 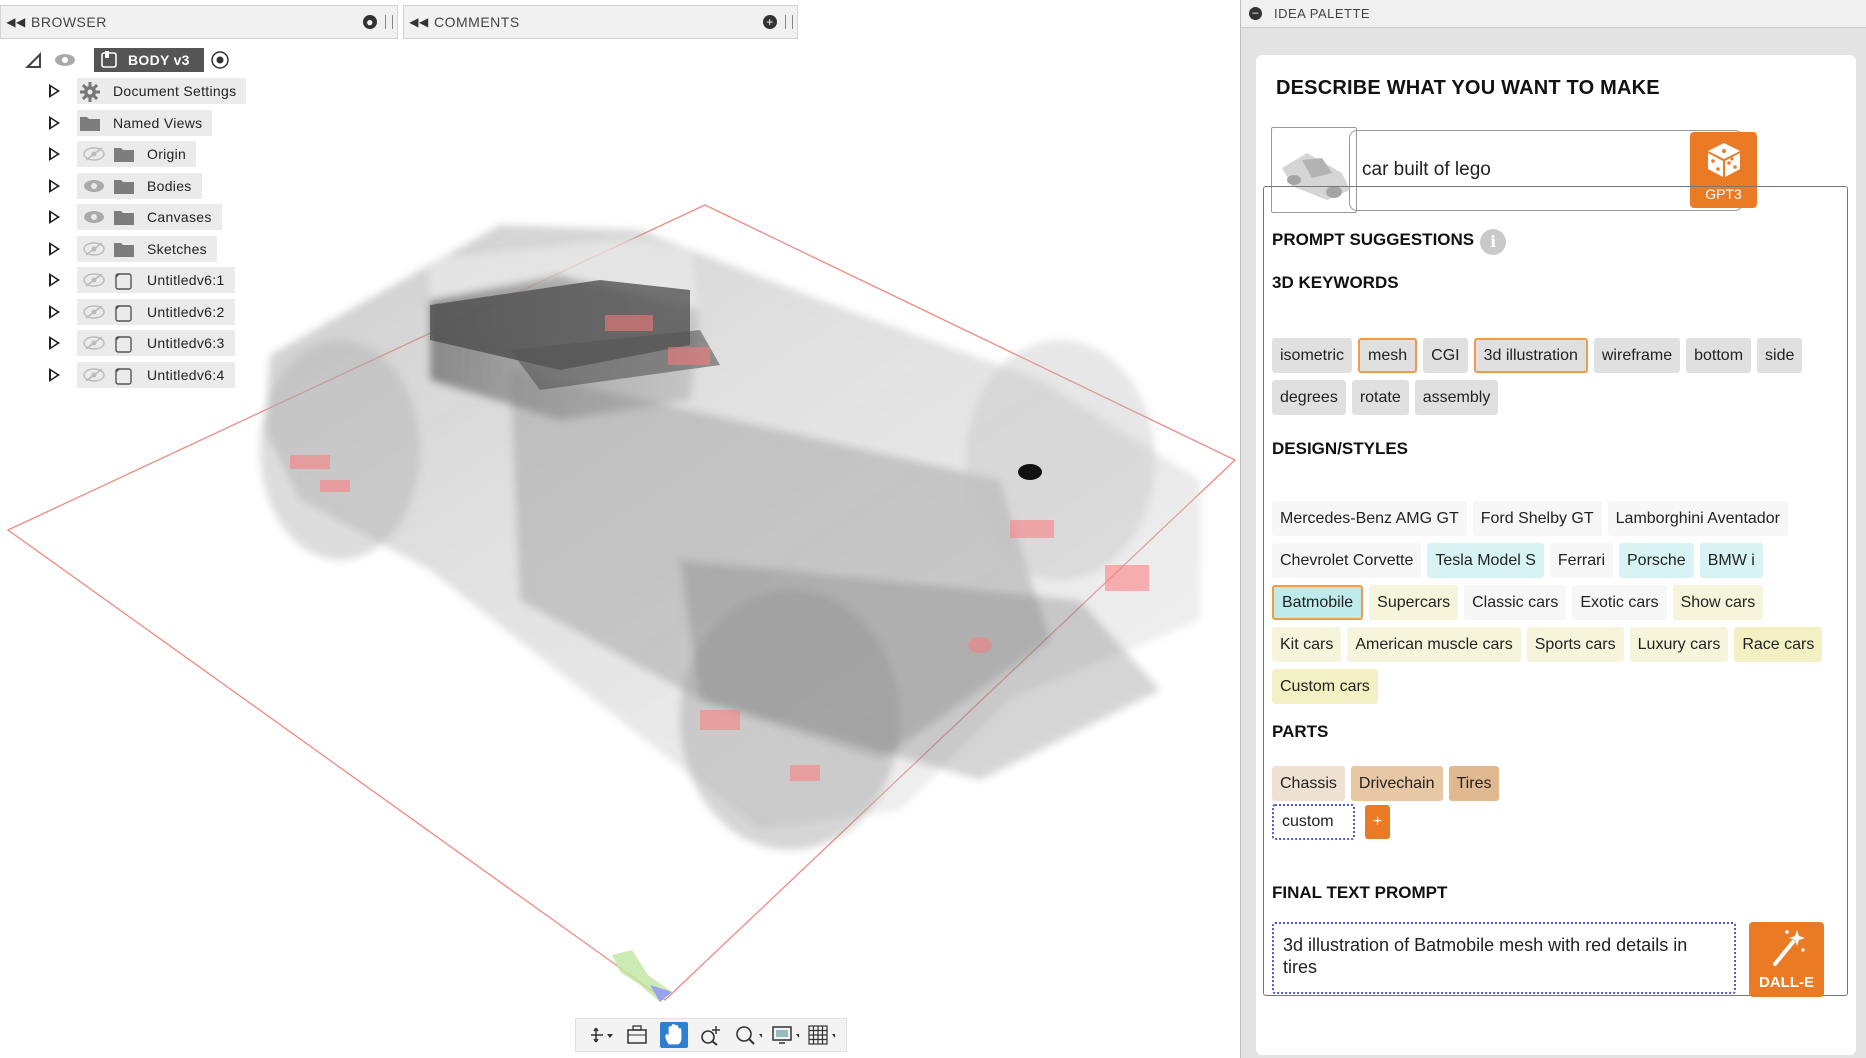 What do you see at coordinates (1493, 242) in the screenshot?
I see `info-icon: i` at bounding box center [1493, 242].